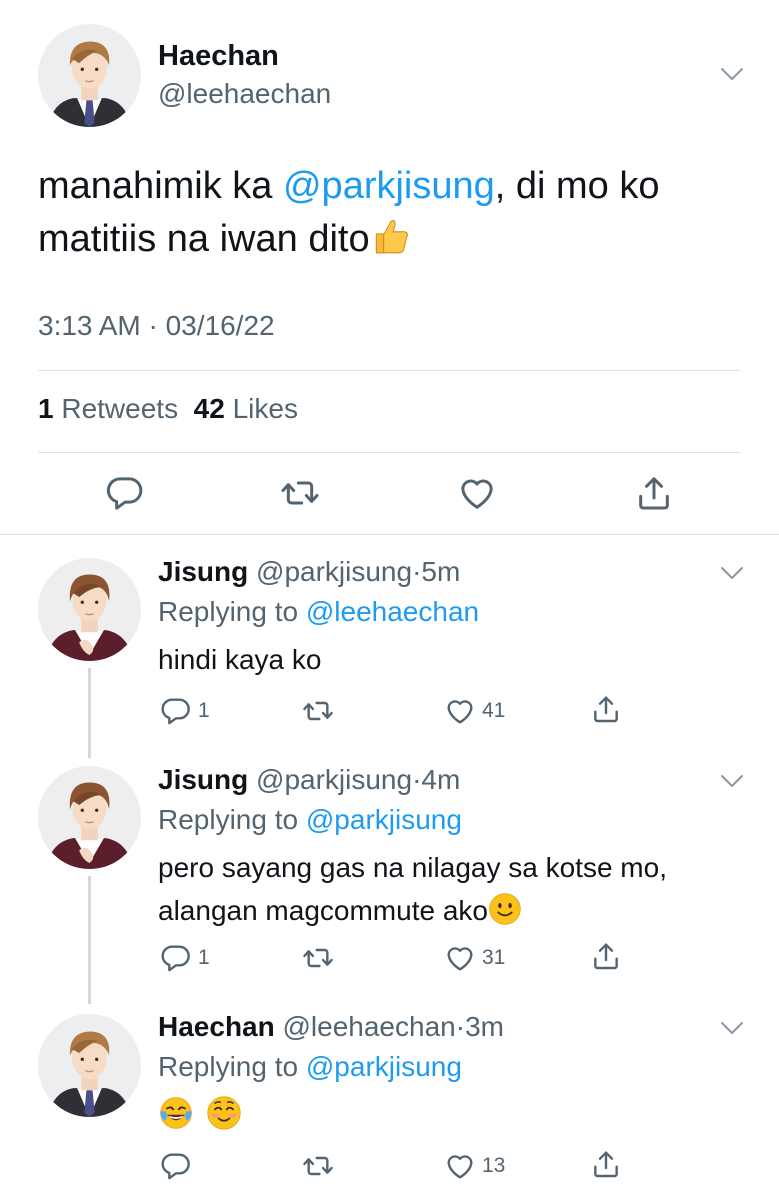 The image size is (779, 1200). I want to click on reply-text: hindi kaya ko, so click(240, 659).